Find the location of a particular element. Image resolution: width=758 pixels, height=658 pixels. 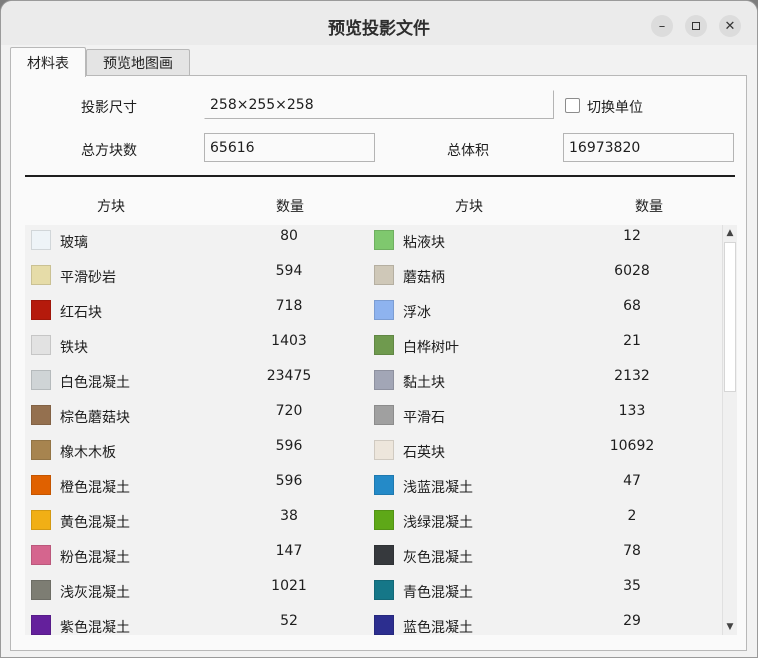

block-name: 粘液块 is located at coordinates (424, 243).